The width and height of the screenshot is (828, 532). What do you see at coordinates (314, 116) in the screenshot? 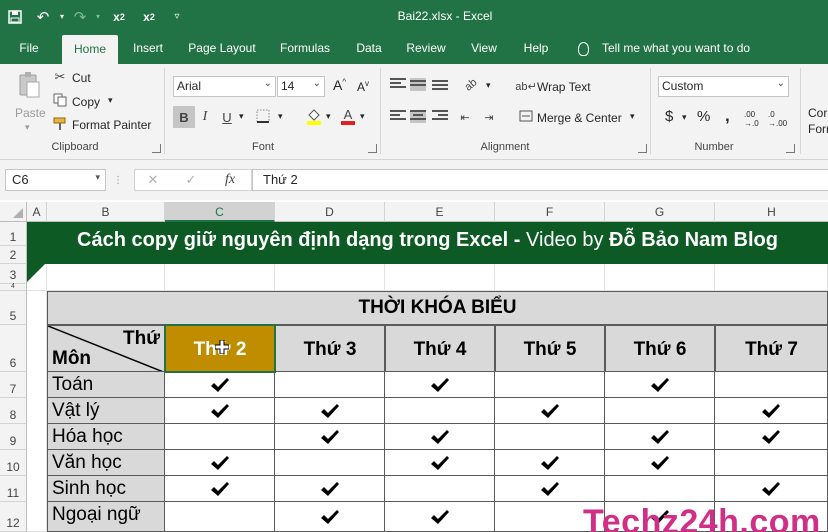
I see `fill-color-icon` at bounding box center [314, 116].